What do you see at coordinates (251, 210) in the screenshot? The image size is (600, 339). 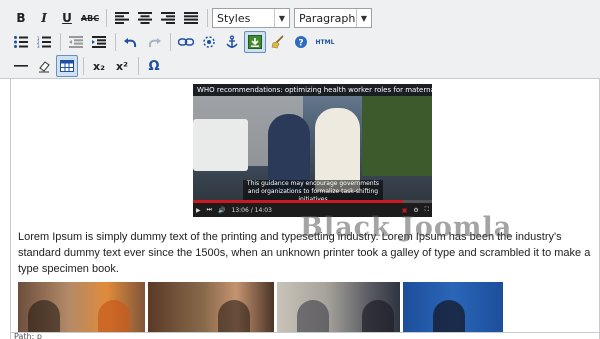 I see `video-time: 13:06 / 14:03` at bounding box center [251, 210].